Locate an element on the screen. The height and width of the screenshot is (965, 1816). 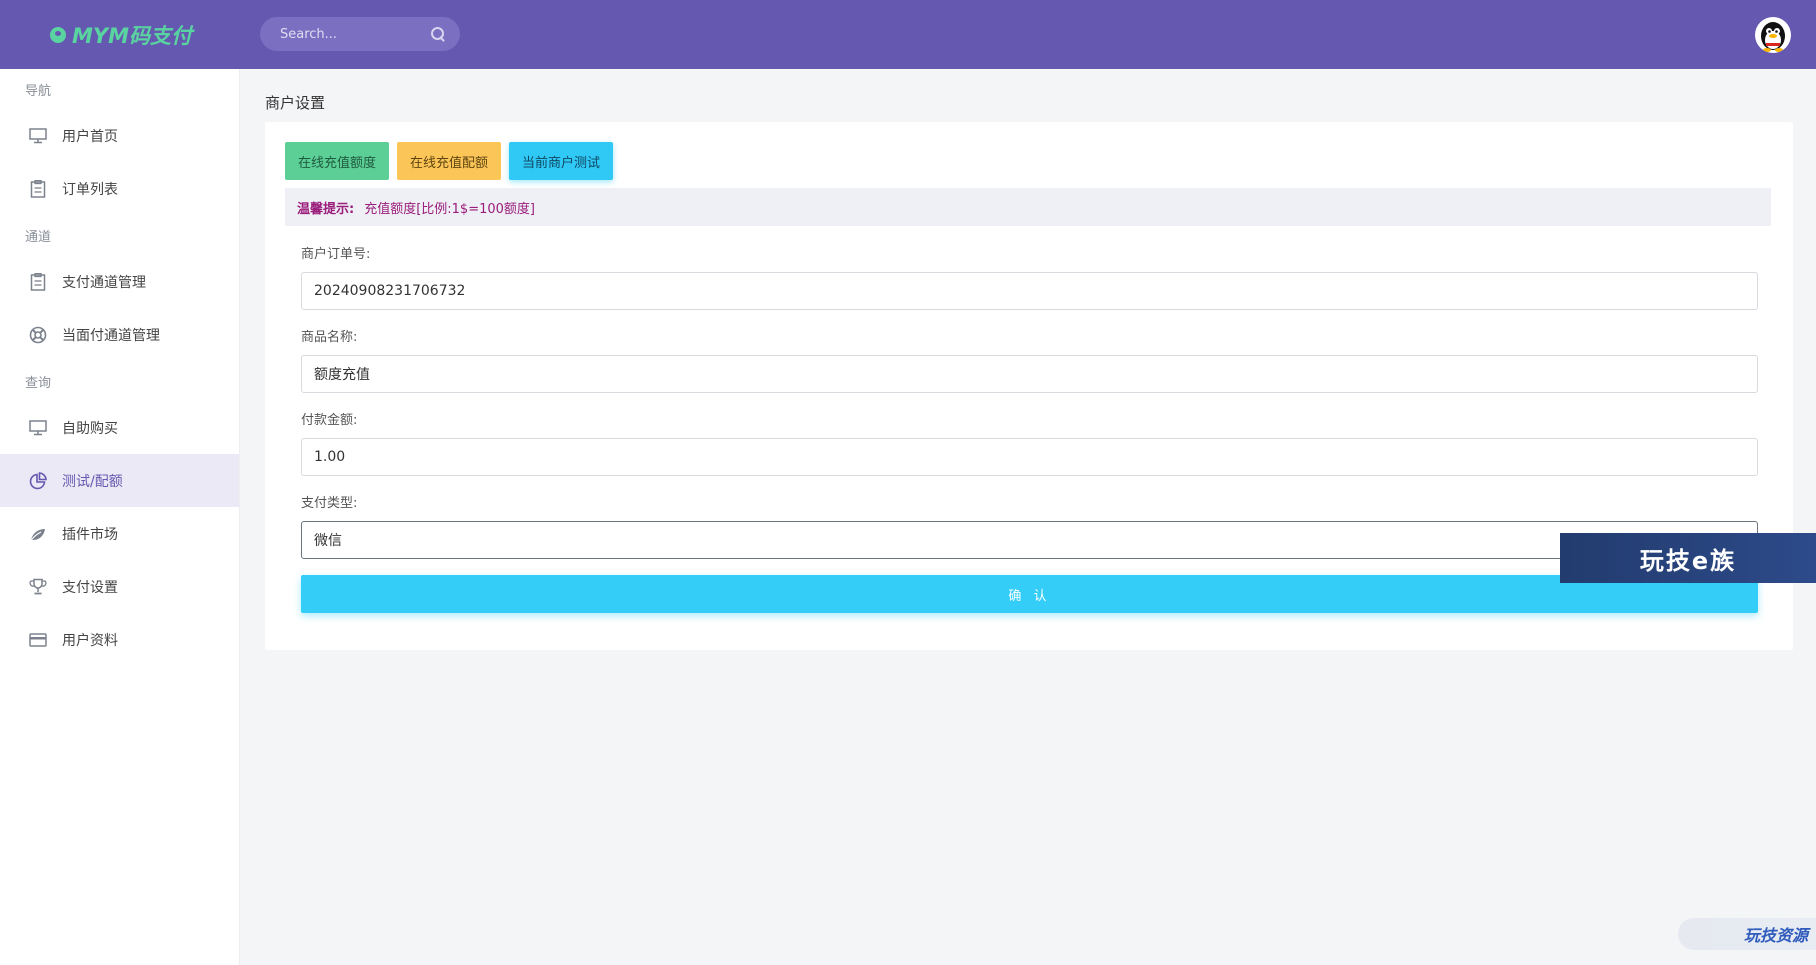
sidebar-item-label: 当面付通道管理 is located at coordinates (111, 335).